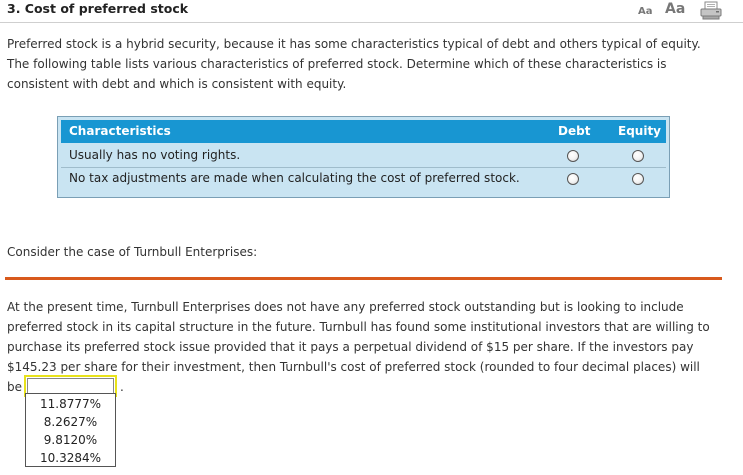 The height and width of the screenshot is (475, 743). Describe the element at coordinates (70, 422) in the screenshot. I see `dropdown-option: 8.2627%` at that location.